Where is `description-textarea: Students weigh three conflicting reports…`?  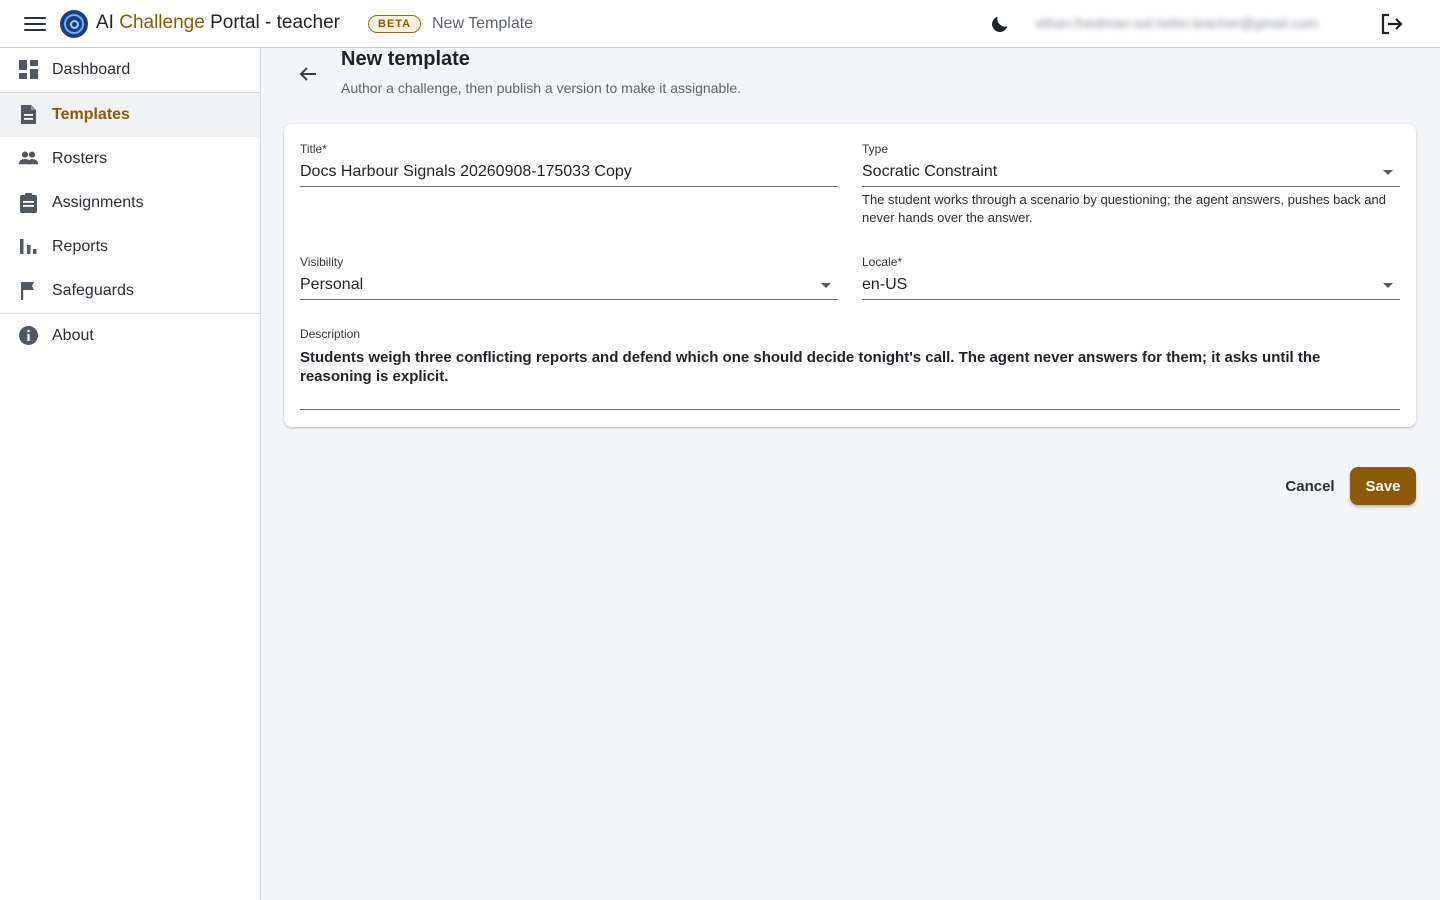 description-textarea: Students weigh three conflicting reports… is located at coordinates (845, 367).